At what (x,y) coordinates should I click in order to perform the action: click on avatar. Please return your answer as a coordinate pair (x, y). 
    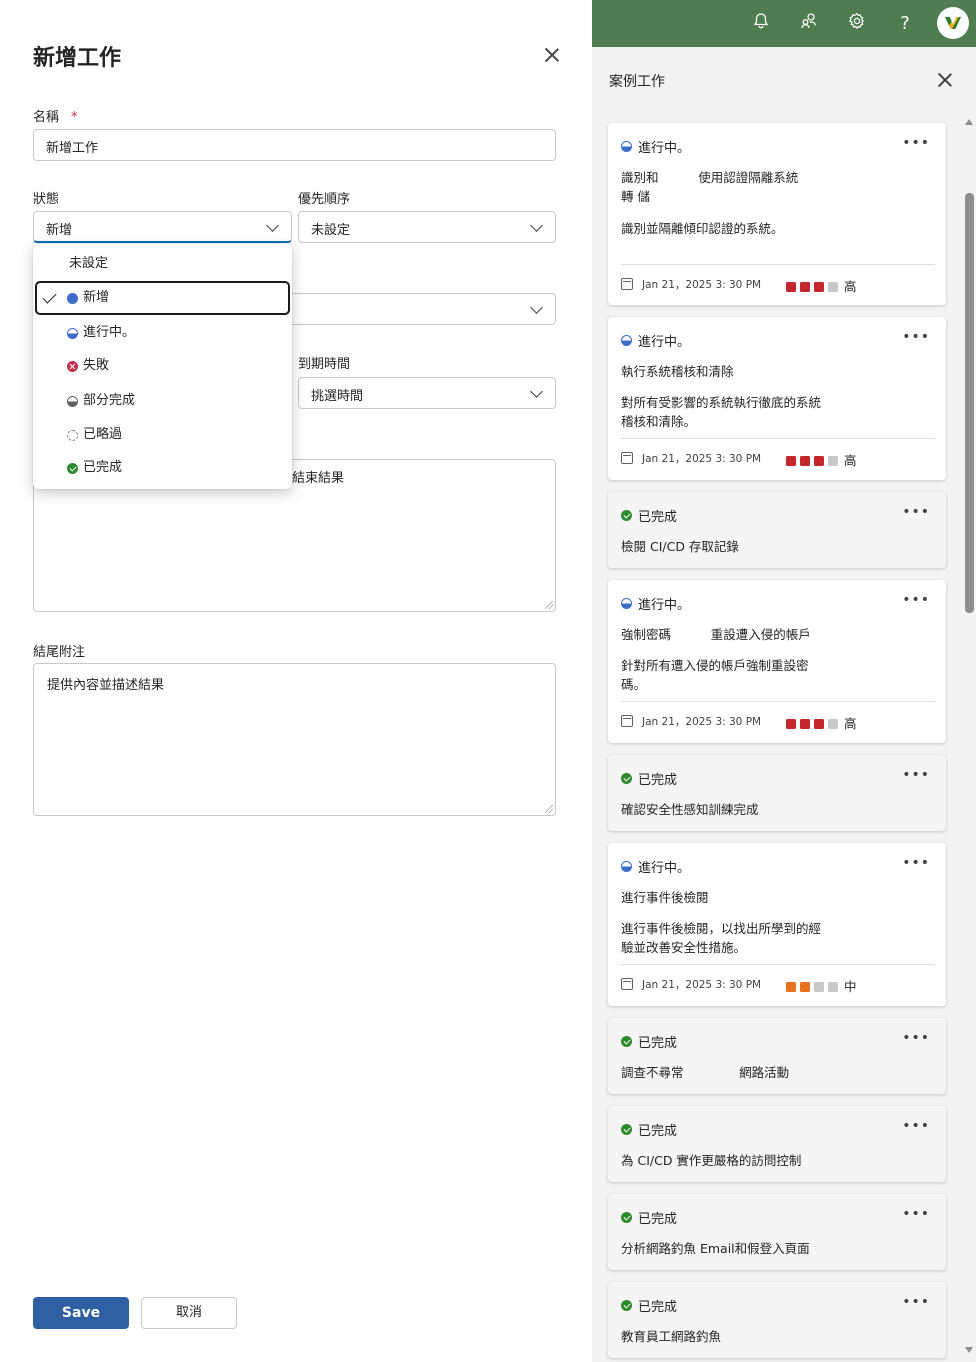
    Looking at the image, I should click on (953, 23).